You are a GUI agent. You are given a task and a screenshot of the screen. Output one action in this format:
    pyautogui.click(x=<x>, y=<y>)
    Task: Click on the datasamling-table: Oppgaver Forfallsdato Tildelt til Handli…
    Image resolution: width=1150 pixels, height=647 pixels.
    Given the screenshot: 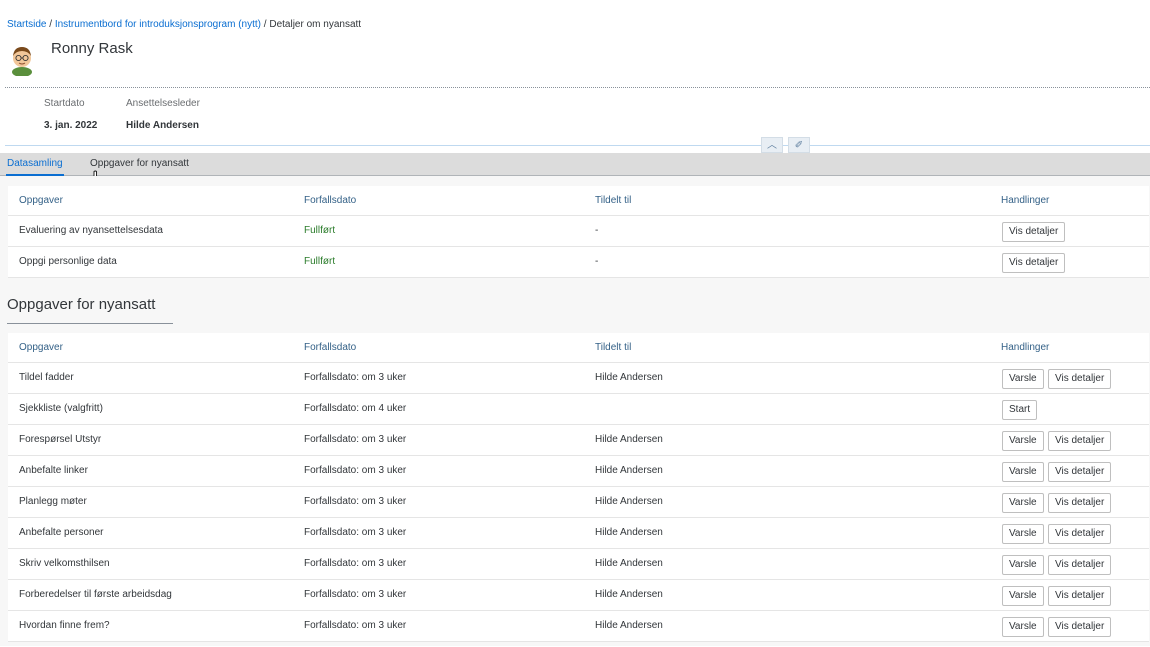 What is the action you would take?
    pyautogui.click(x=578, y=232)
    